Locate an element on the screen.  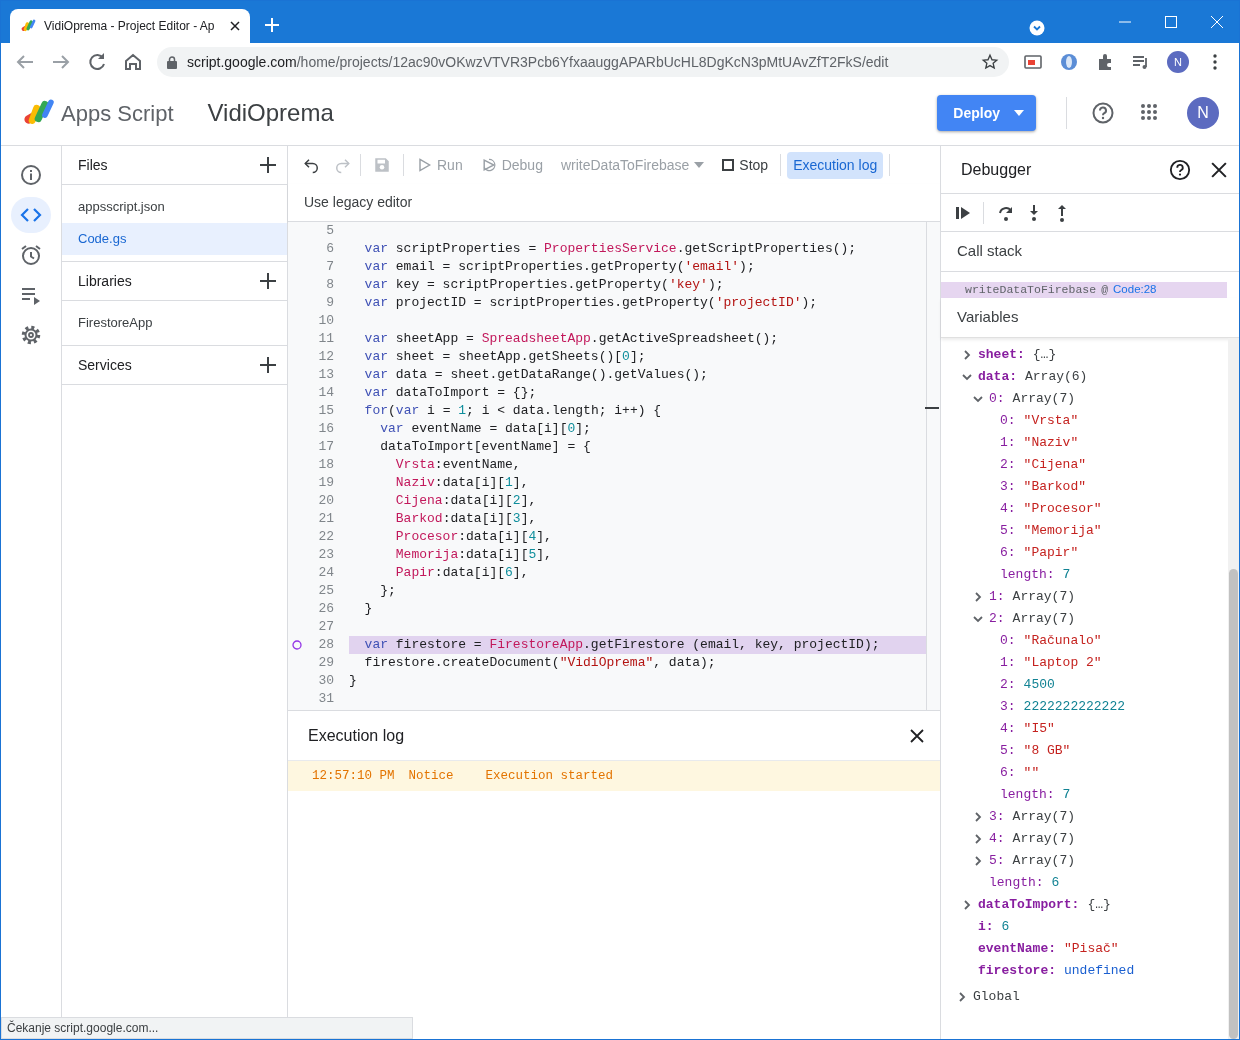
variable-name: 2: is located at coordinates (1008, 465).